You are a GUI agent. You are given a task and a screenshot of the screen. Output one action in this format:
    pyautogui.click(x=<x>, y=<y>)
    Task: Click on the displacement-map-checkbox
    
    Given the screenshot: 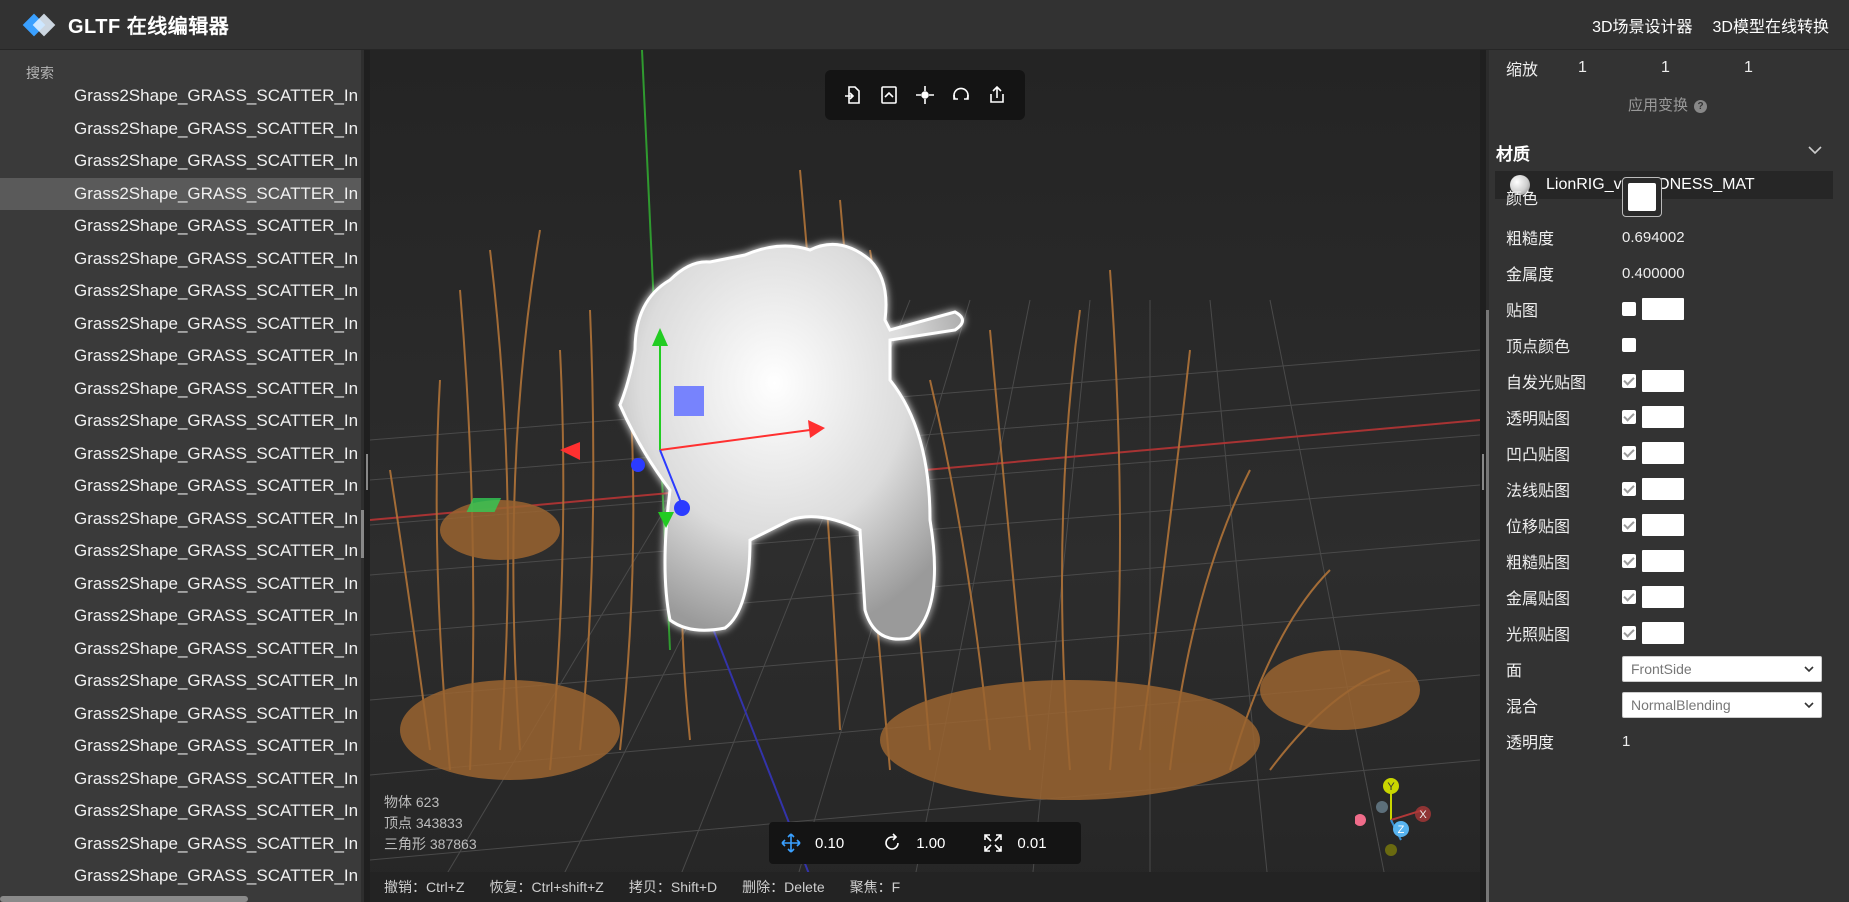 What is the action you would take?
    pyautogui.click(x=1629, y=525)
    